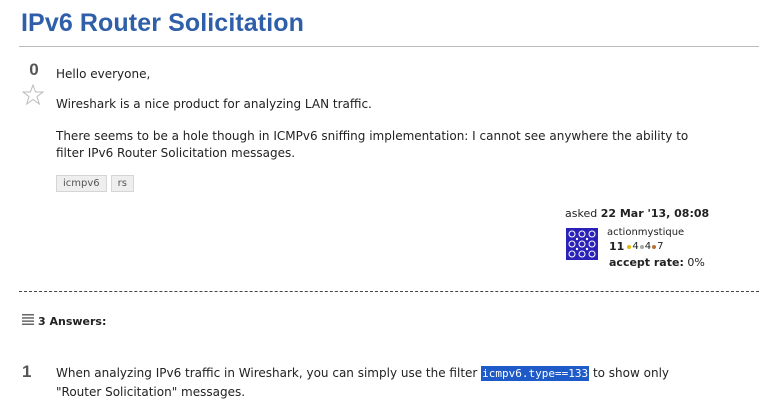 The height and width of the screenshot is (403, 769). What do you see at coordinates (28, 321) in the screenshot?
I see `list-icon` at bounding box center [28, 321].